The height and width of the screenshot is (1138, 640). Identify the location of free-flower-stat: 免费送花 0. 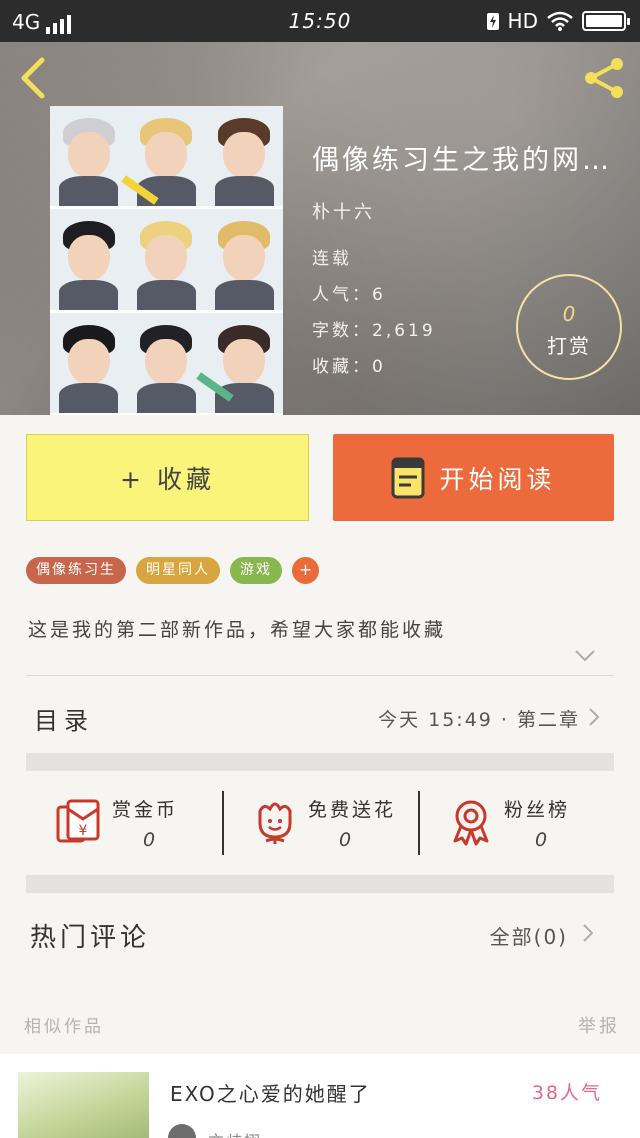
(320, 823).